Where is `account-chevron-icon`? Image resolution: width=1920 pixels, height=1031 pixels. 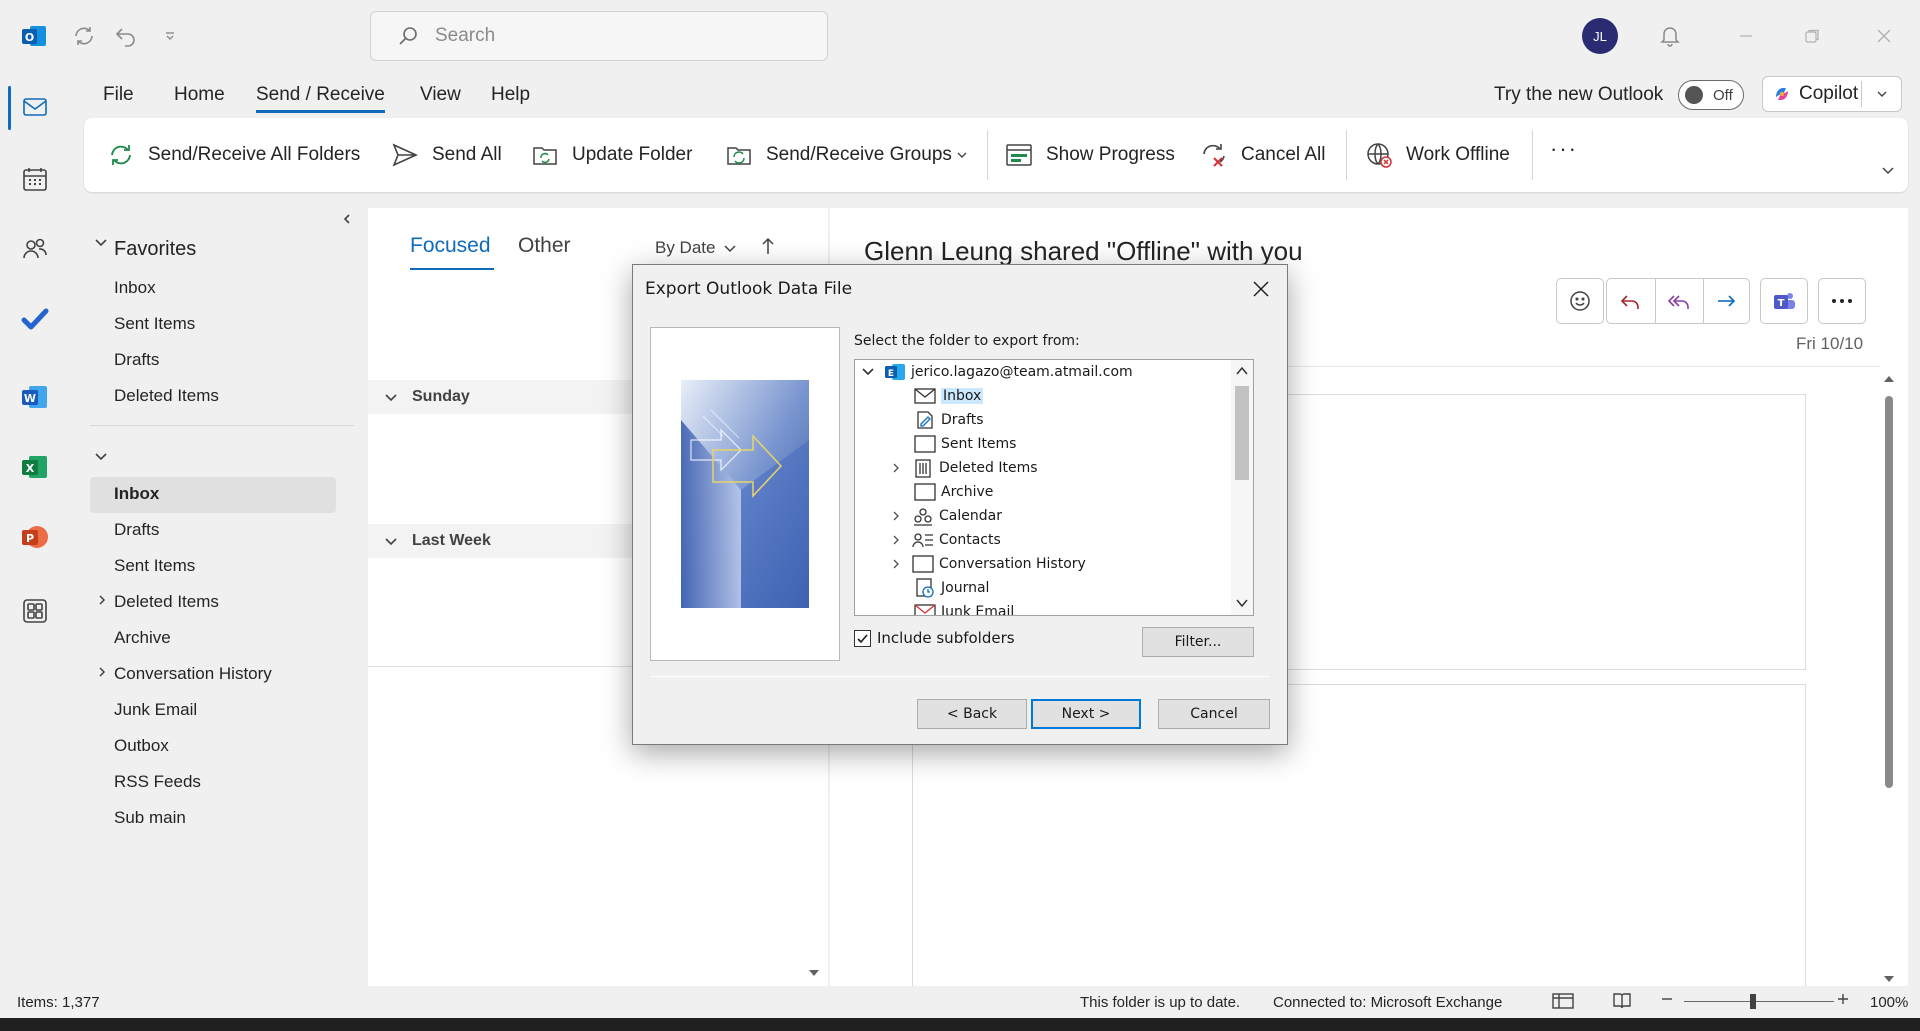
account-chevron-icon is located at coordinates (101, 457).